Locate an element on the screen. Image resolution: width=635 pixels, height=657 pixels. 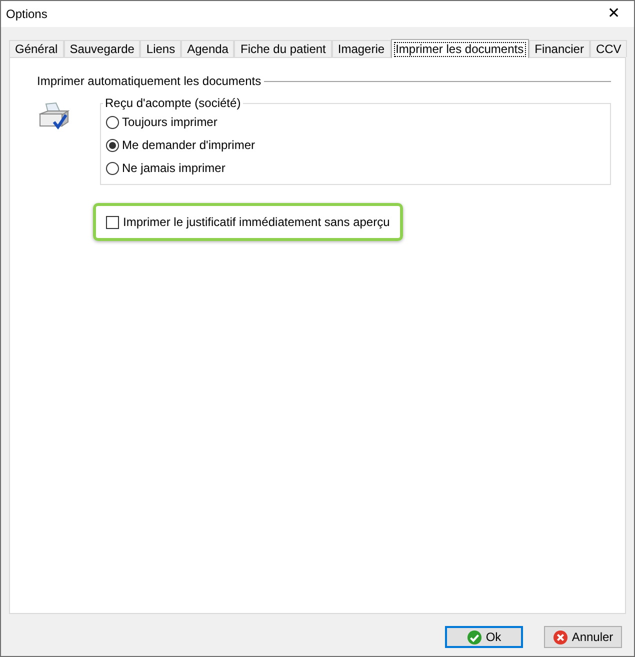
radio-option: Me demander d'imprimer is located at coordinates (358, 145).